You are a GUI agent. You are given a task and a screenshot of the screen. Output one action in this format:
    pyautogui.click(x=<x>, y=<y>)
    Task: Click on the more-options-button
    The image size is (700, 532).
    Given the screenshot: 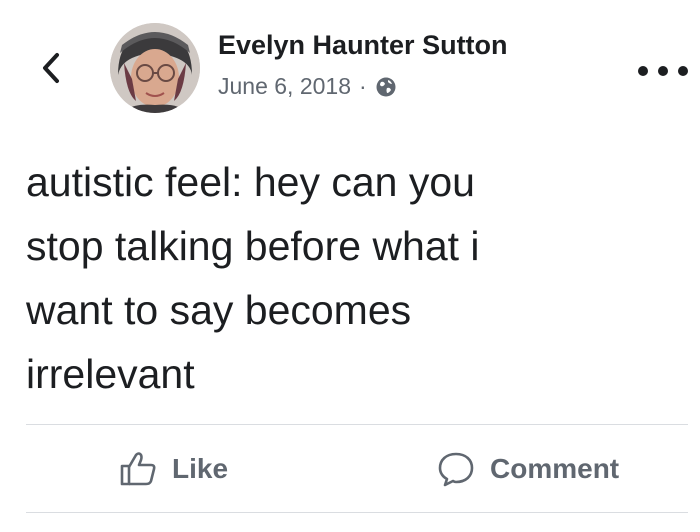 What is the action you would take?
    pyautogui.click(x=663, y=71)
    